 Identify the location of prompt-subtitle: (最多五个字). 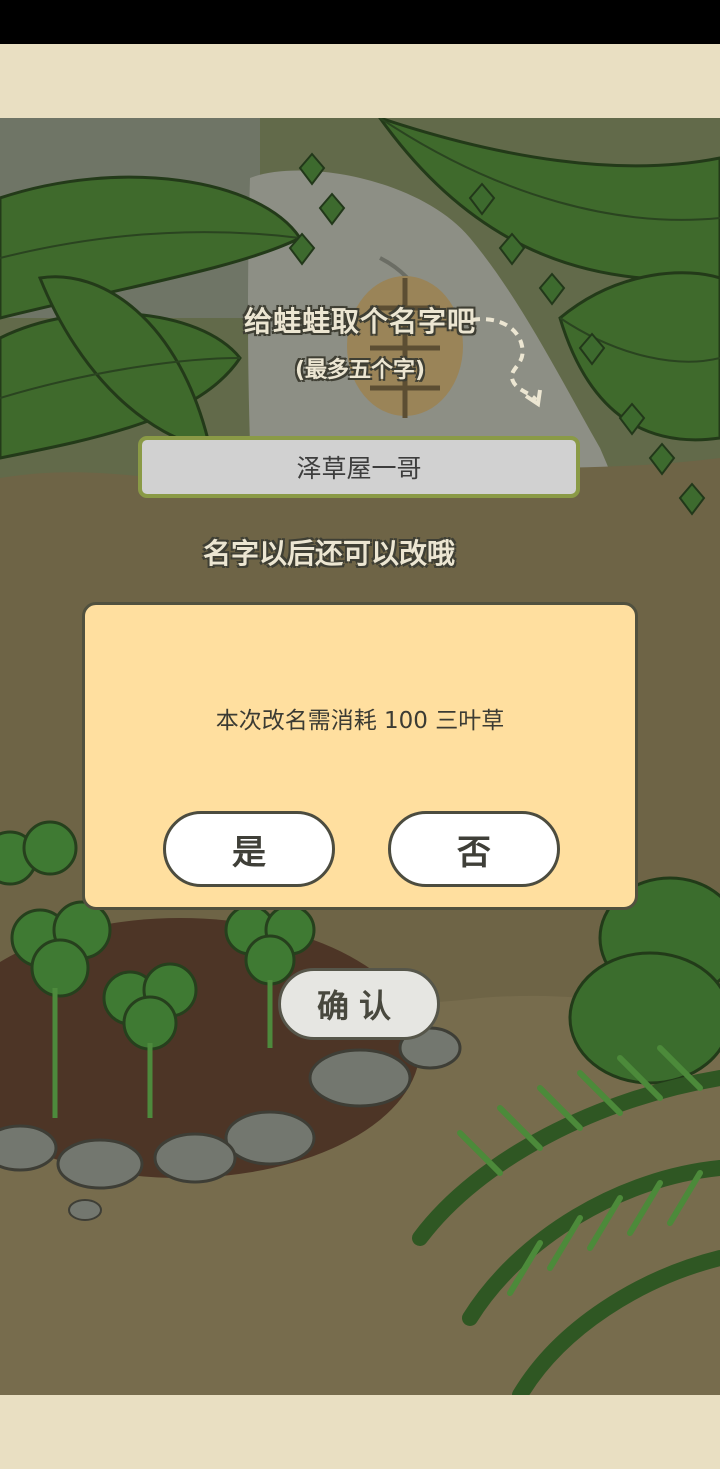
(360, 370).